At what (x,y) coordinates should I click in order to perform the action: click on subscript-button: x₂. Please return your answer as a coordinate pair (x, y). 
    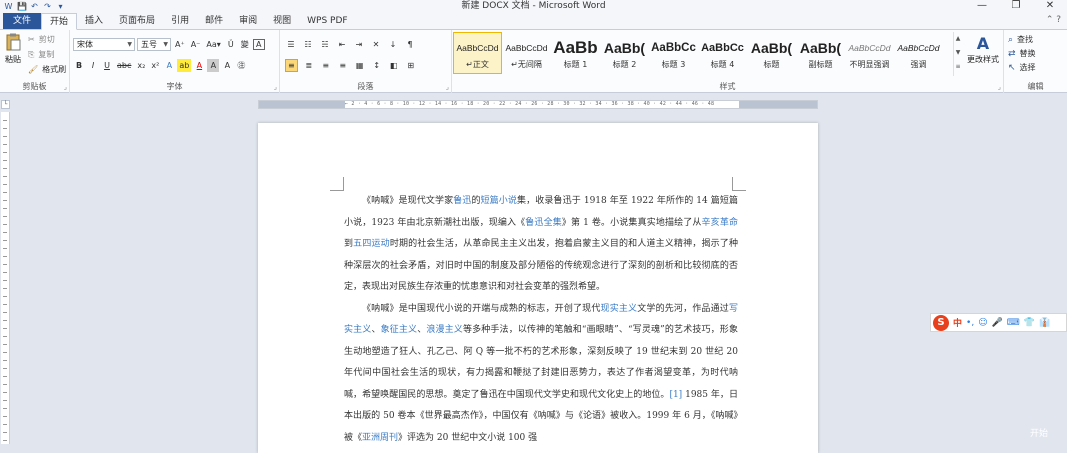
    Looking at the image, I should click on (141, 65).